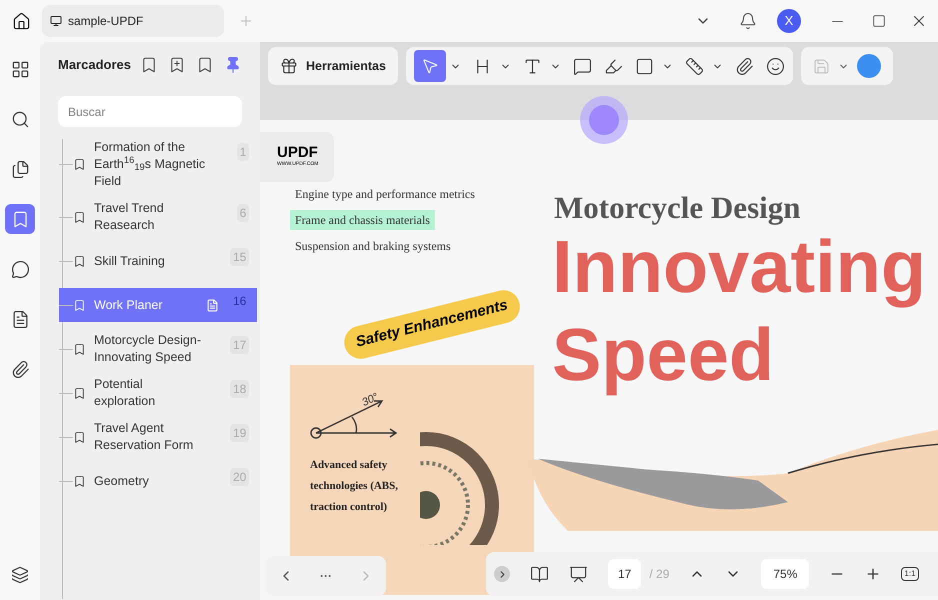 The image size is (938, 600). Describe the element at coordinates (56, 21) in the screenshot. I see `monitor-icon` at that location.